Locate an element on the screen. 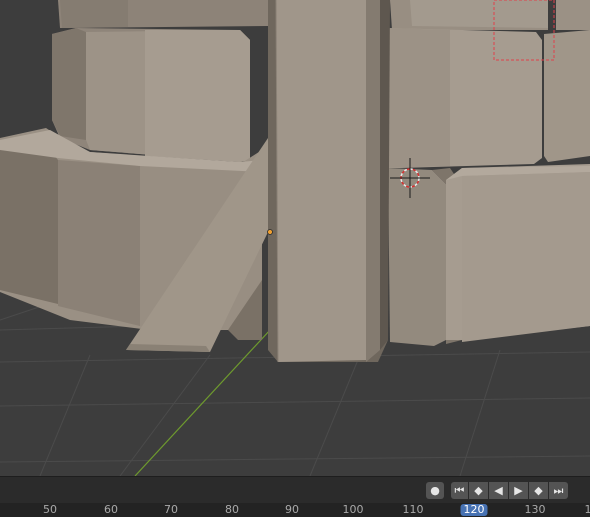  frame-tick: 110 is located at coordinates (413, 510).